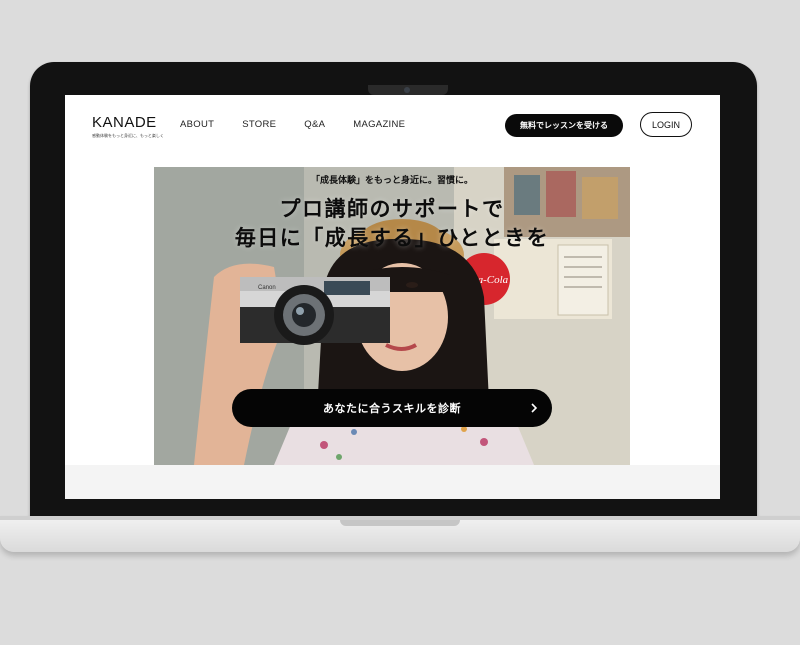  What do you see at coordinates (407, 90) in the screenshot?
I see `webcam-icon` at bounding box center [407, 90].